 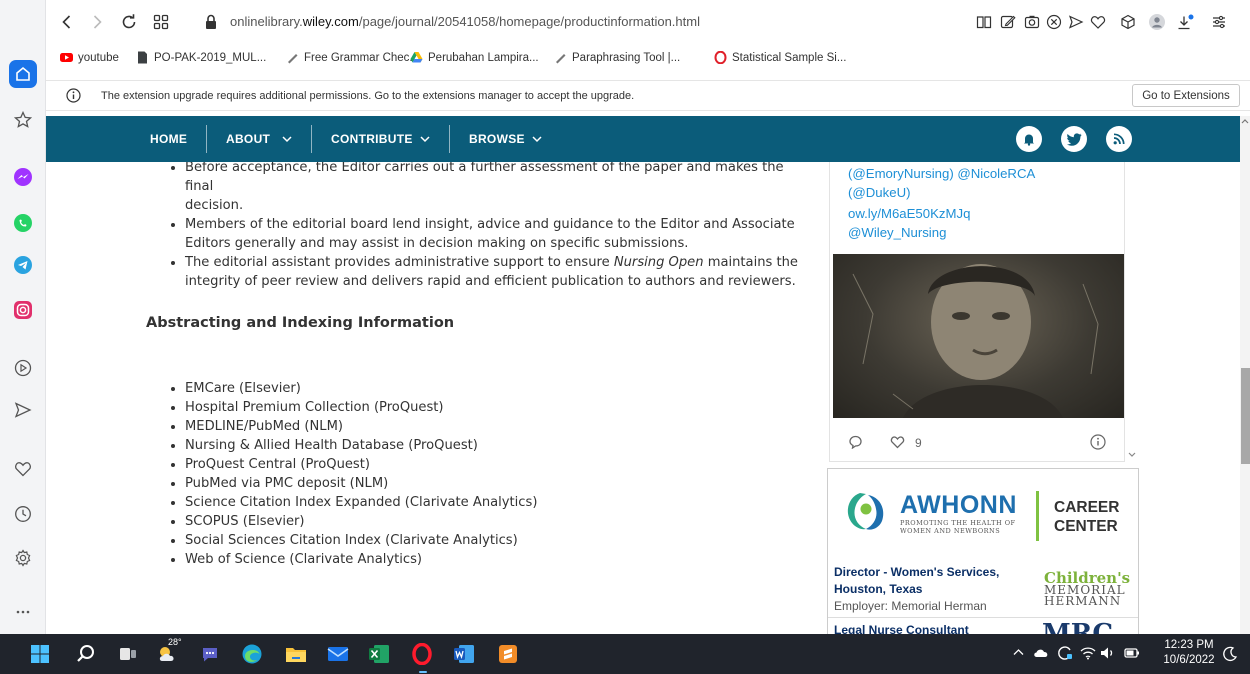 What do you see at coordinates (1128, 22) in the screenshot?
I see `extensions-cube-icon` at bounding box center [1128, 22].